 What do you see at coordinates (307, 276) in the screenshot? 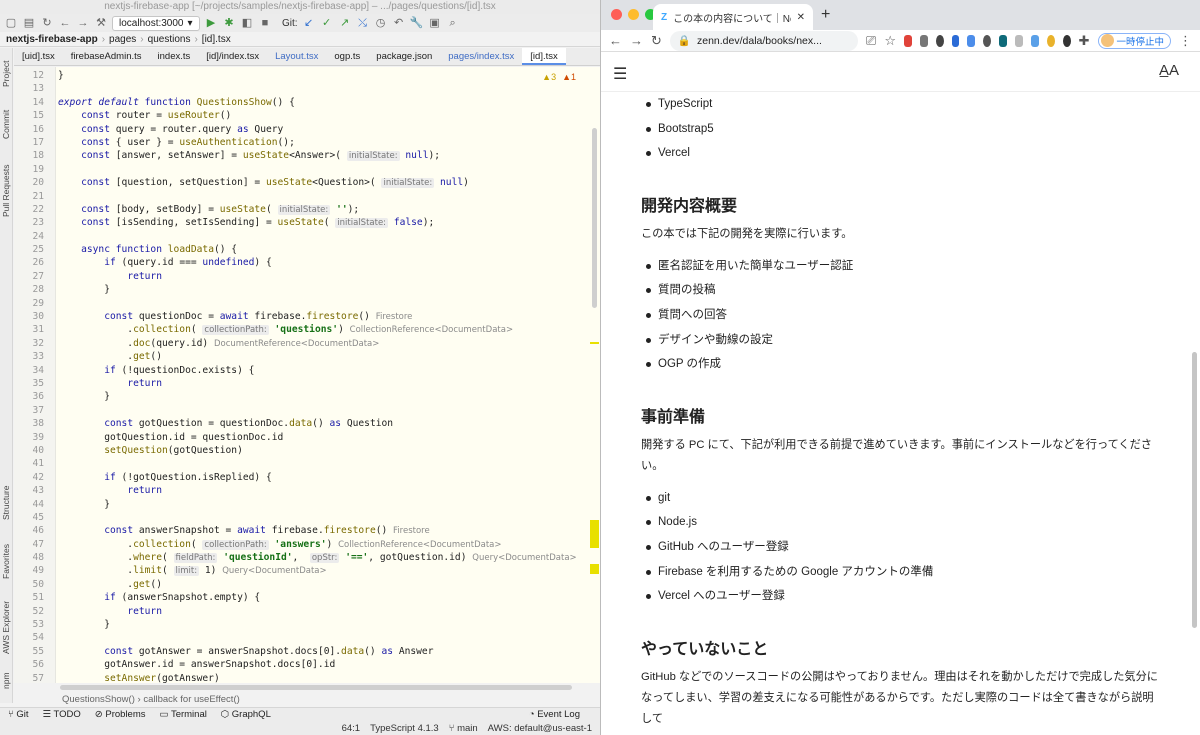
I see `code-line: 27 return` at bounding box center [307, 276].